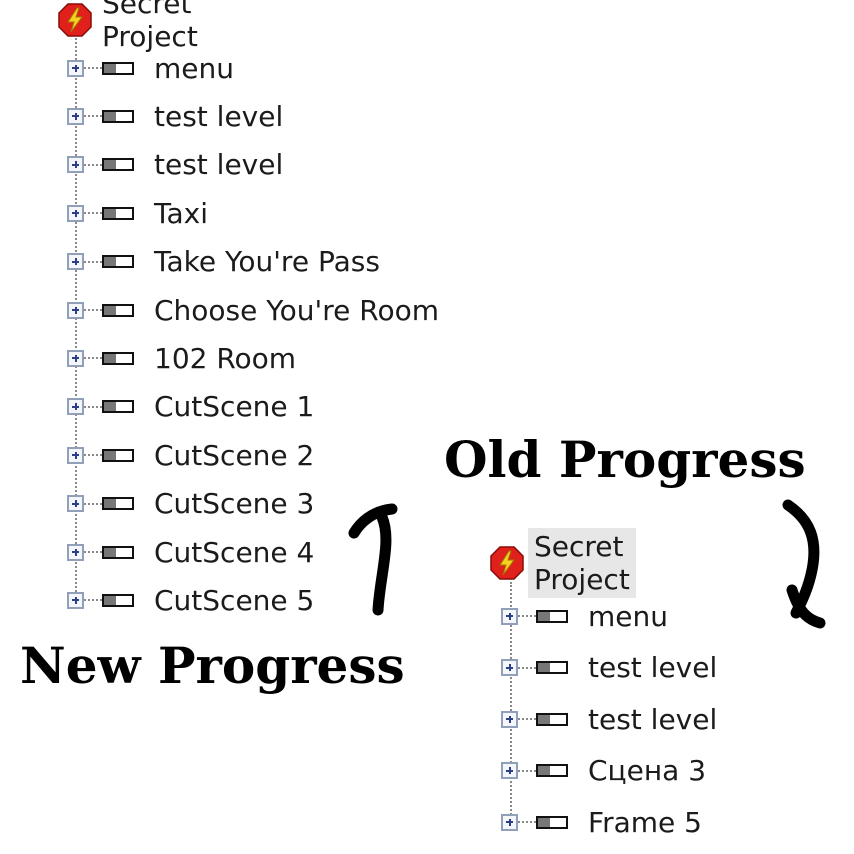  I want to click on old-tree-item: Сцена 3, so click(603, 771).